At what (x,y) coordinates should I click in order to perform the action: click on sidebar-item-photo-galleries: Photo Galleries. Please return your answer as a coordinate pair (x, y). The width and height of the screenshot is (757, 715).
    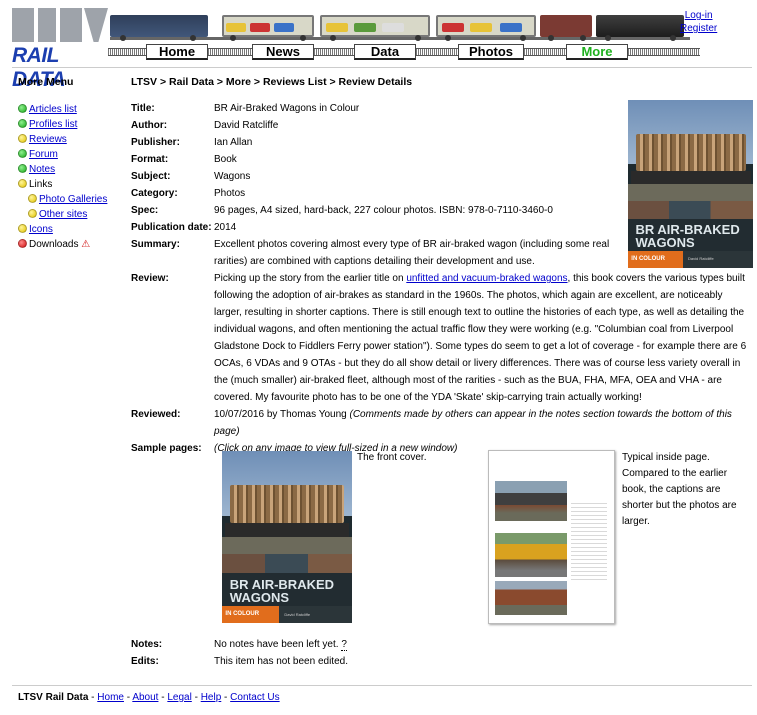
    Looking at the image, I should click on (73, 199).